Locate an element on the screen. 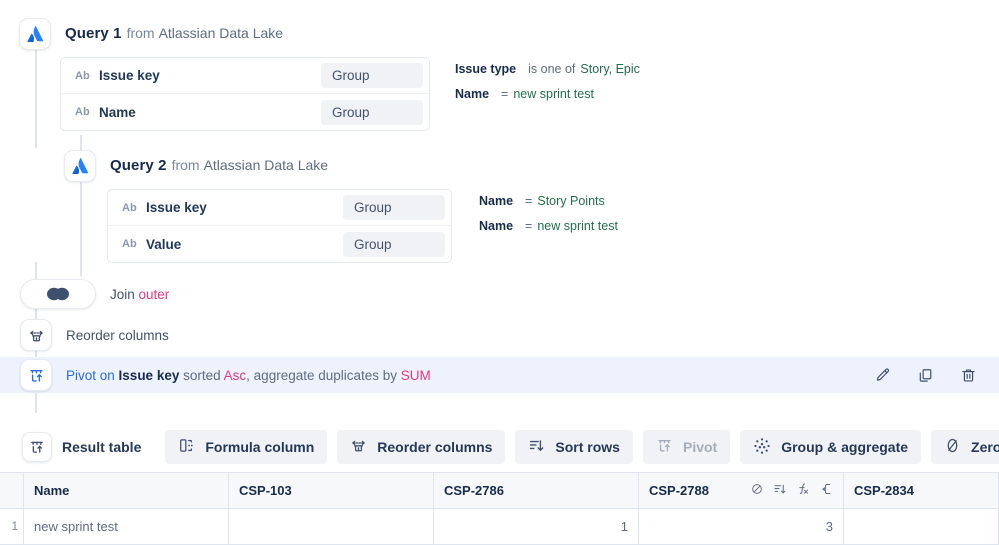 This screenshot has width=999, height=545. sort-column-icon is located at coordinates (780, 490).